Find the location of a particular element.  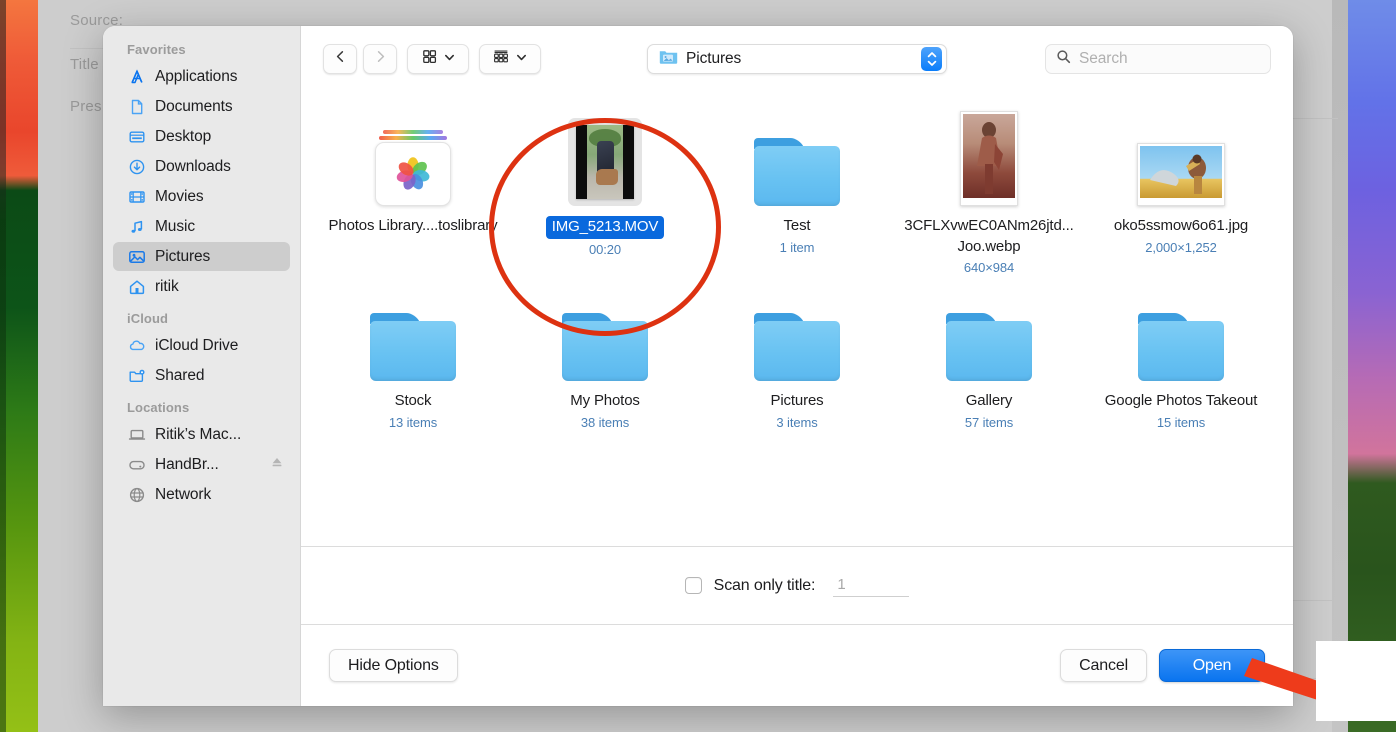

toolbar: Pictures is located at coordinates (797, 59).